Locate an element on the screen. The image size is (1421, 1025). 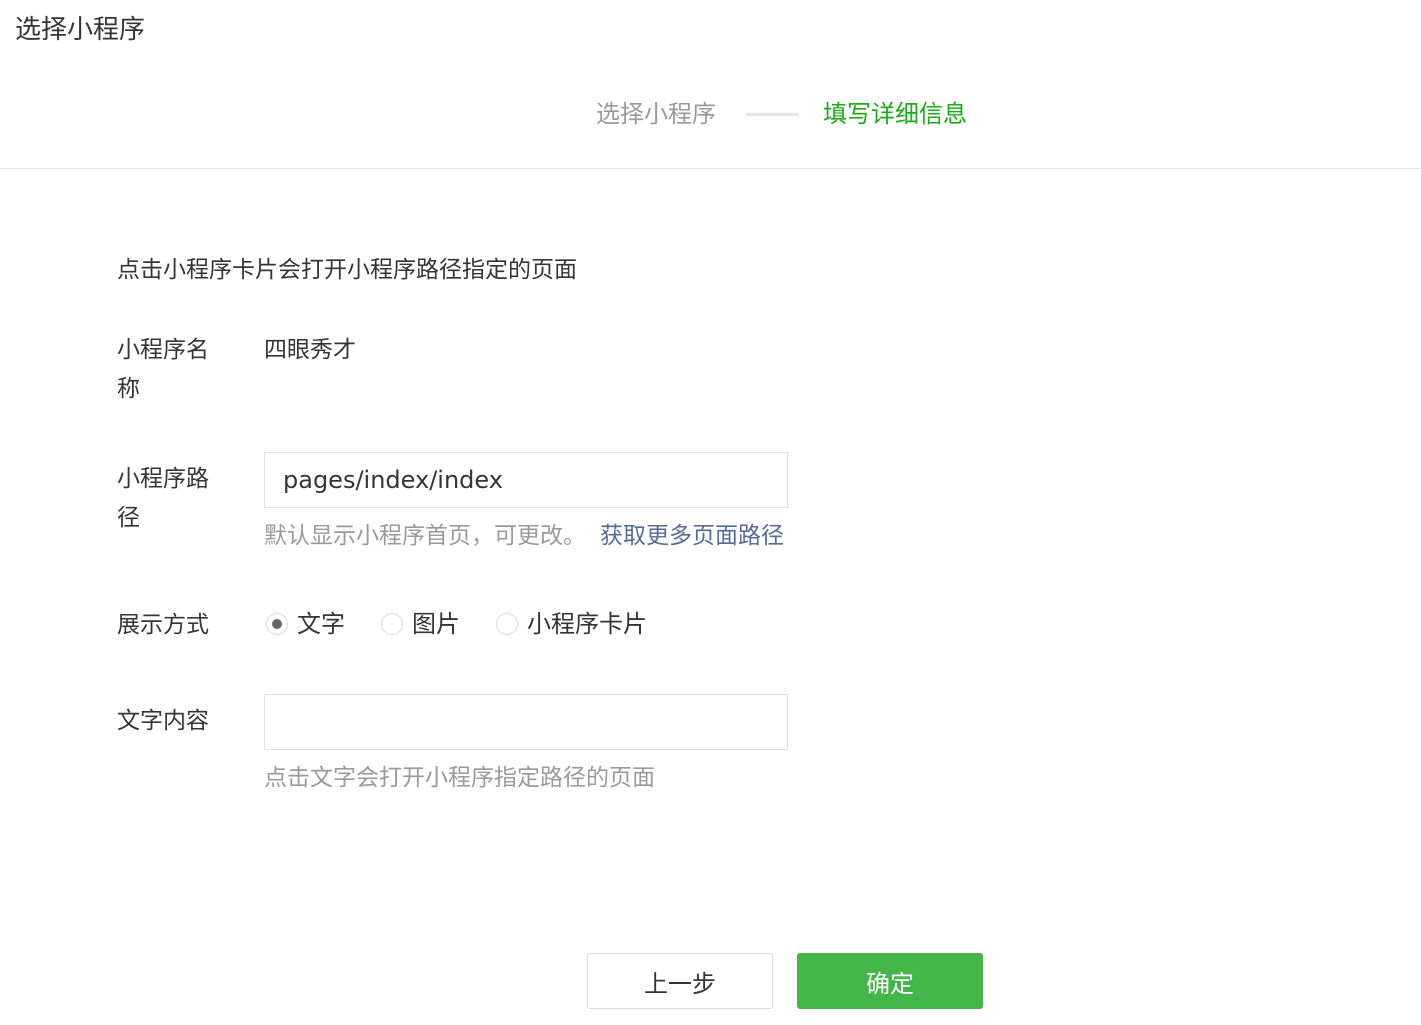
confirm-button: 确定 is located at coordinates (890, 981).